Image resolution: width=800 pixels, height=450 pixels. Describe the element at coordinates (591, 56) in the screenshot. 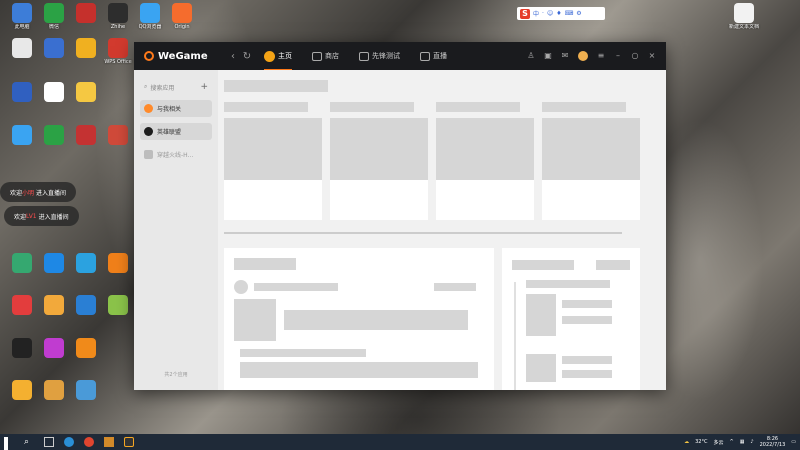

I see `window-tools: ♙ ▣ ✉ ≡ – ○ ×` at that location.